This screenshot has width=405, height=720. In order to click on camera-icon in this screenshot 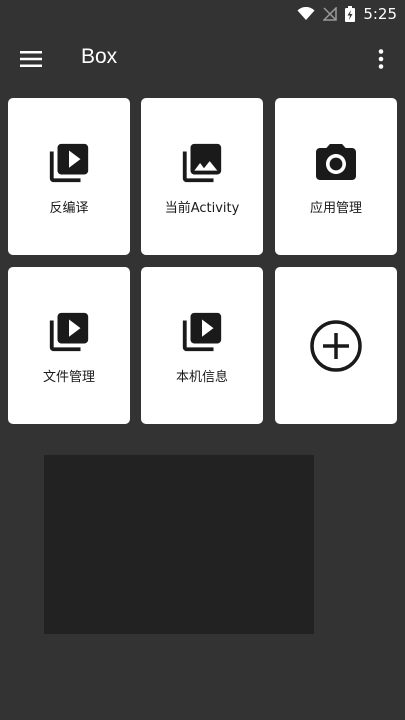, I will do `click(336, 162)`.